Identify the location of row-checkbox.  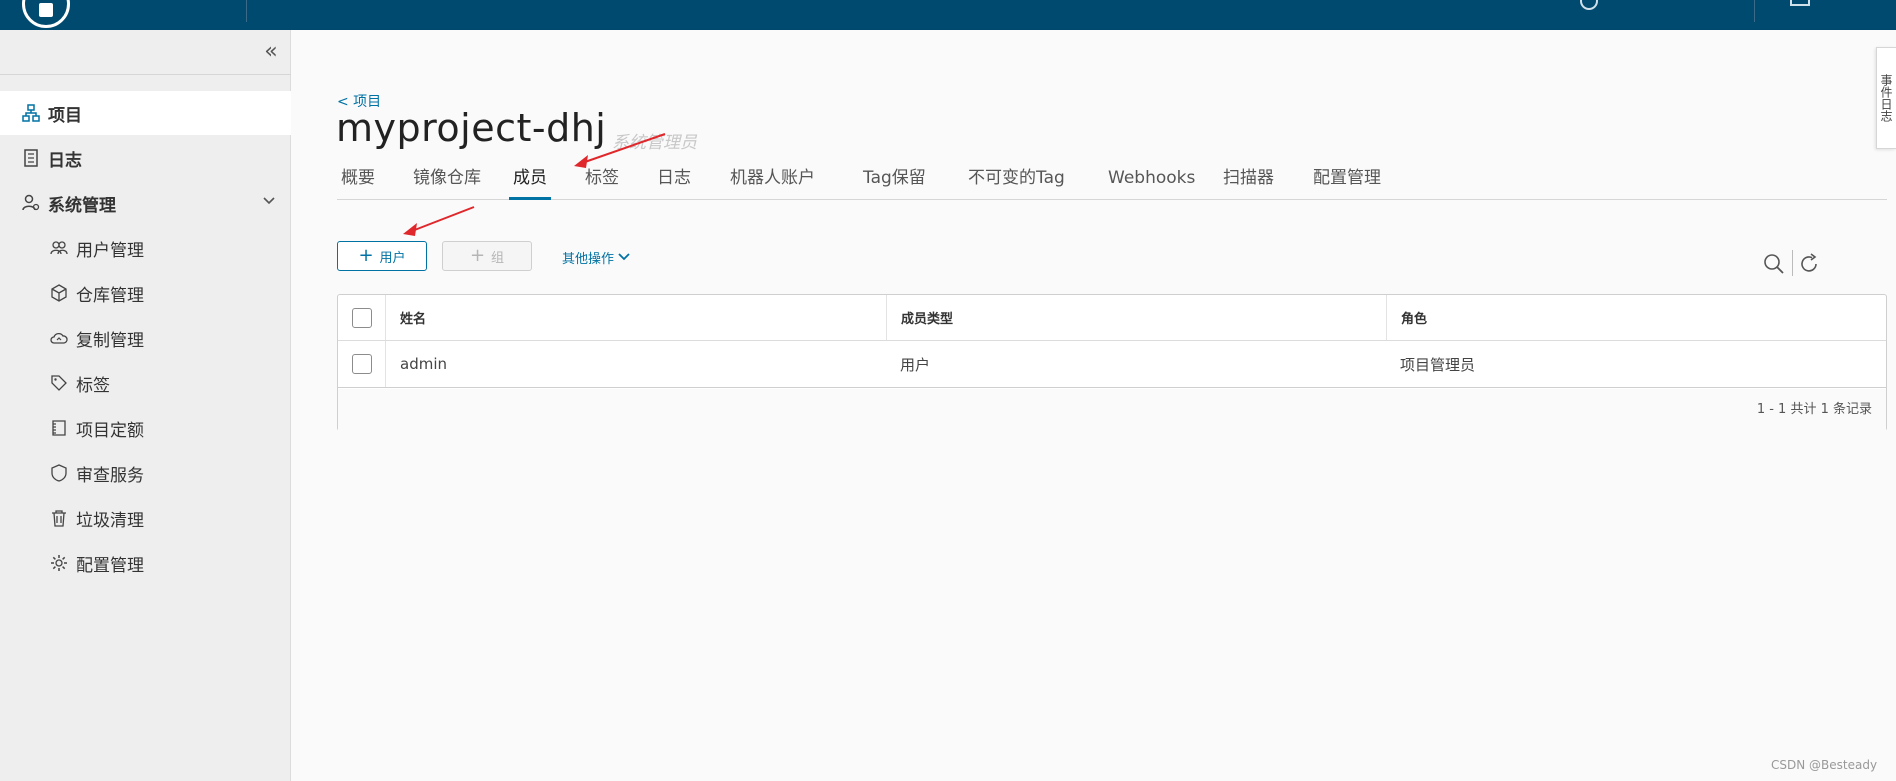
(361, 364).